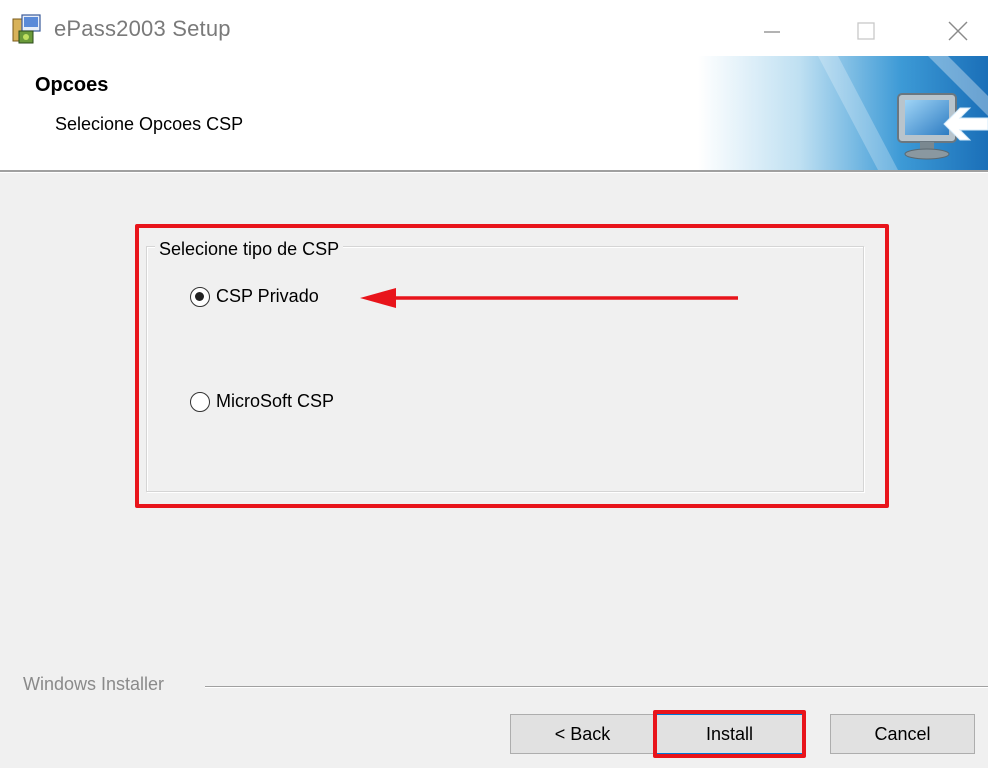 This screenshot has width=988, height=768. I want to click on banner-separator, so click(494, 171).